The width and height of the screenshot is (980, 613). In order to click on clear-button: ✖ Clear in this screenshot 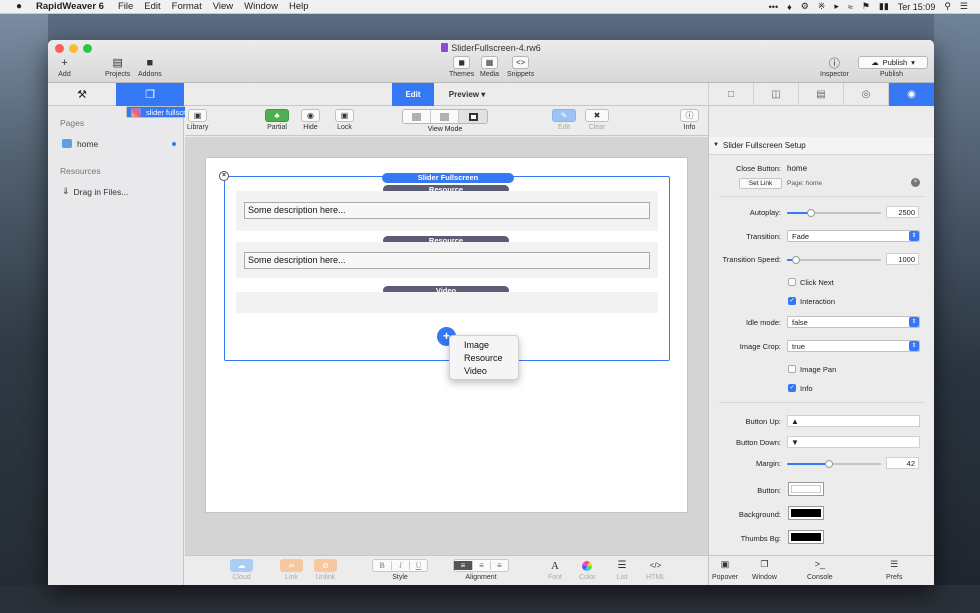, I will do `click(597, 120)`.